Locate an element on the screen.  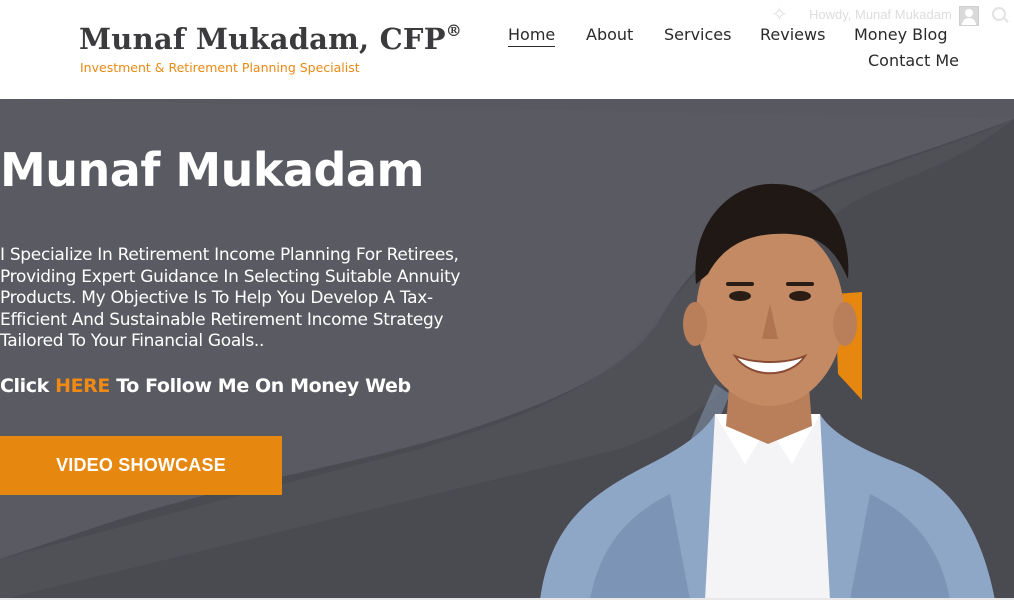
video-showcase-button: VIDEO SHOWCASE is located at coordinates (141, 465).